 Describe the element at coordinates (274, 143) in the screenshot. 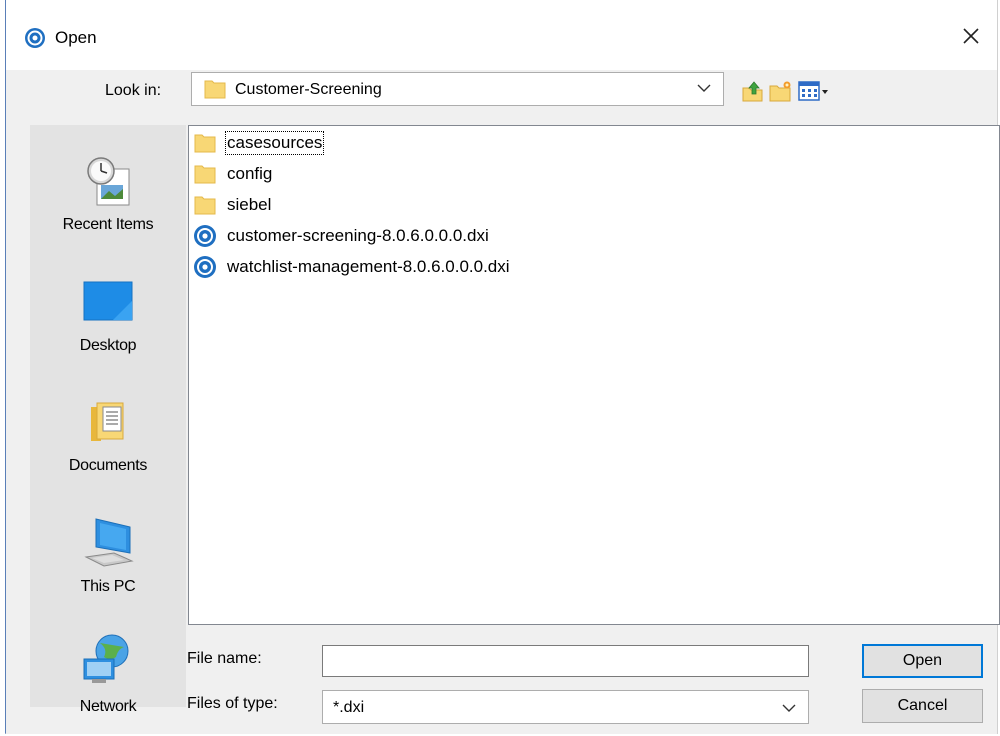

I see `file-name: casesources` at that location.